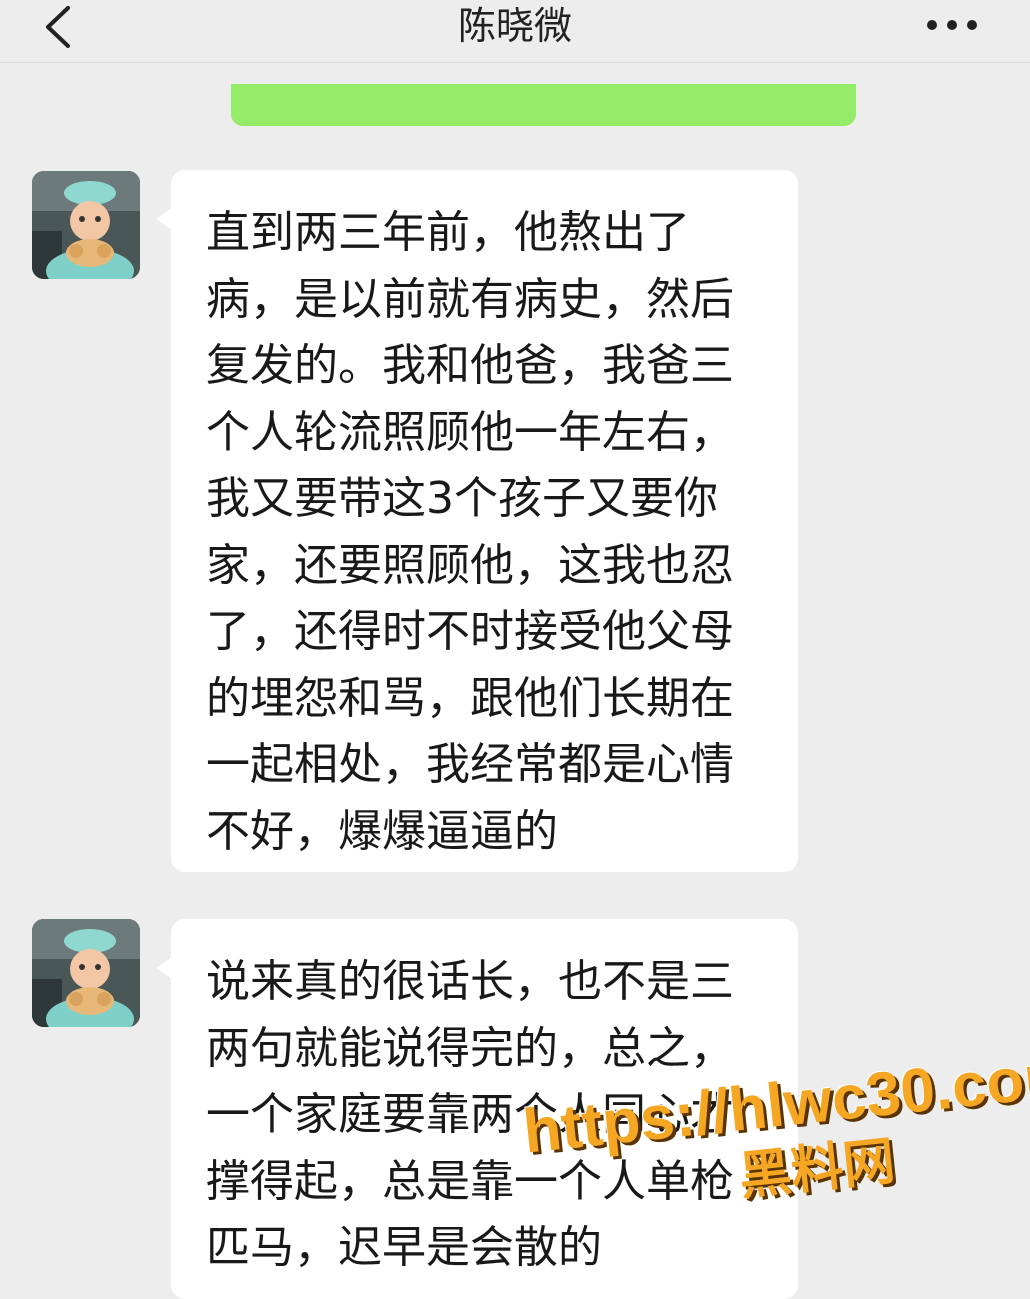 This screenshot has height=1299, width=1030. What do you see at coordinates (952, 25) in the screenshot?
I see `more-dots-icon` at bounding box center [952, 25].